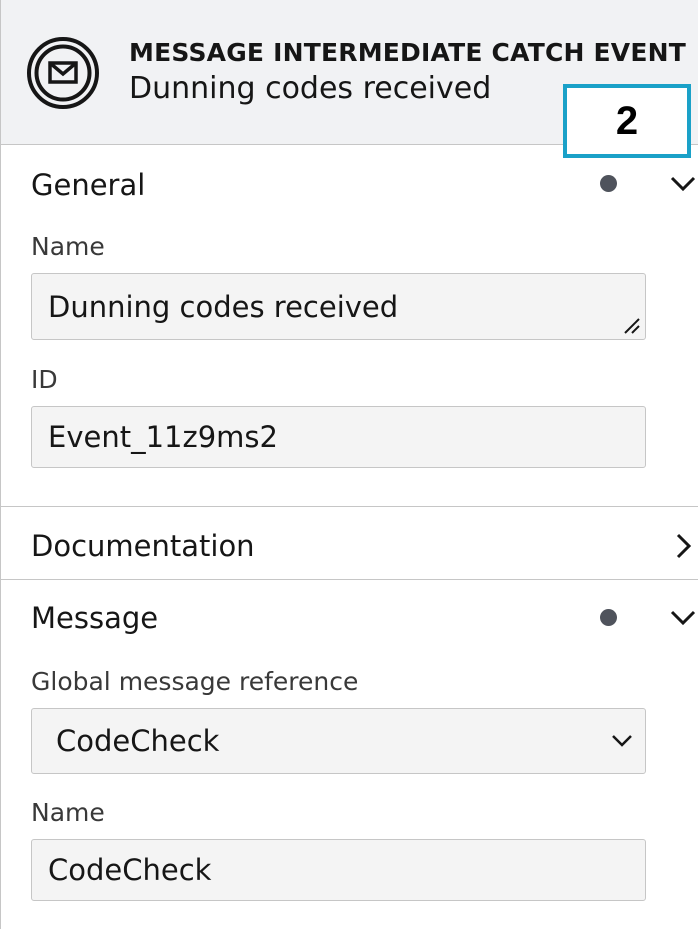 The height and width of the screenshot is (929, 698). I want to click on name-field-value: Dunning codes received, so click(223, 306).